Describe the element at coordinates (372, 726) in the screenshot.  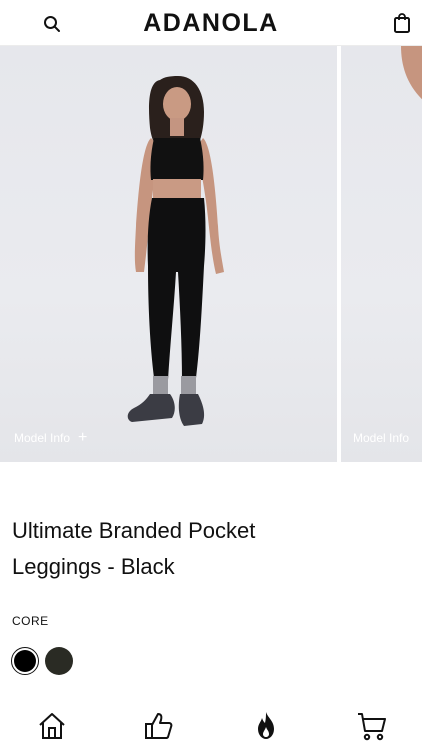
I see `cart-icon` at that location.